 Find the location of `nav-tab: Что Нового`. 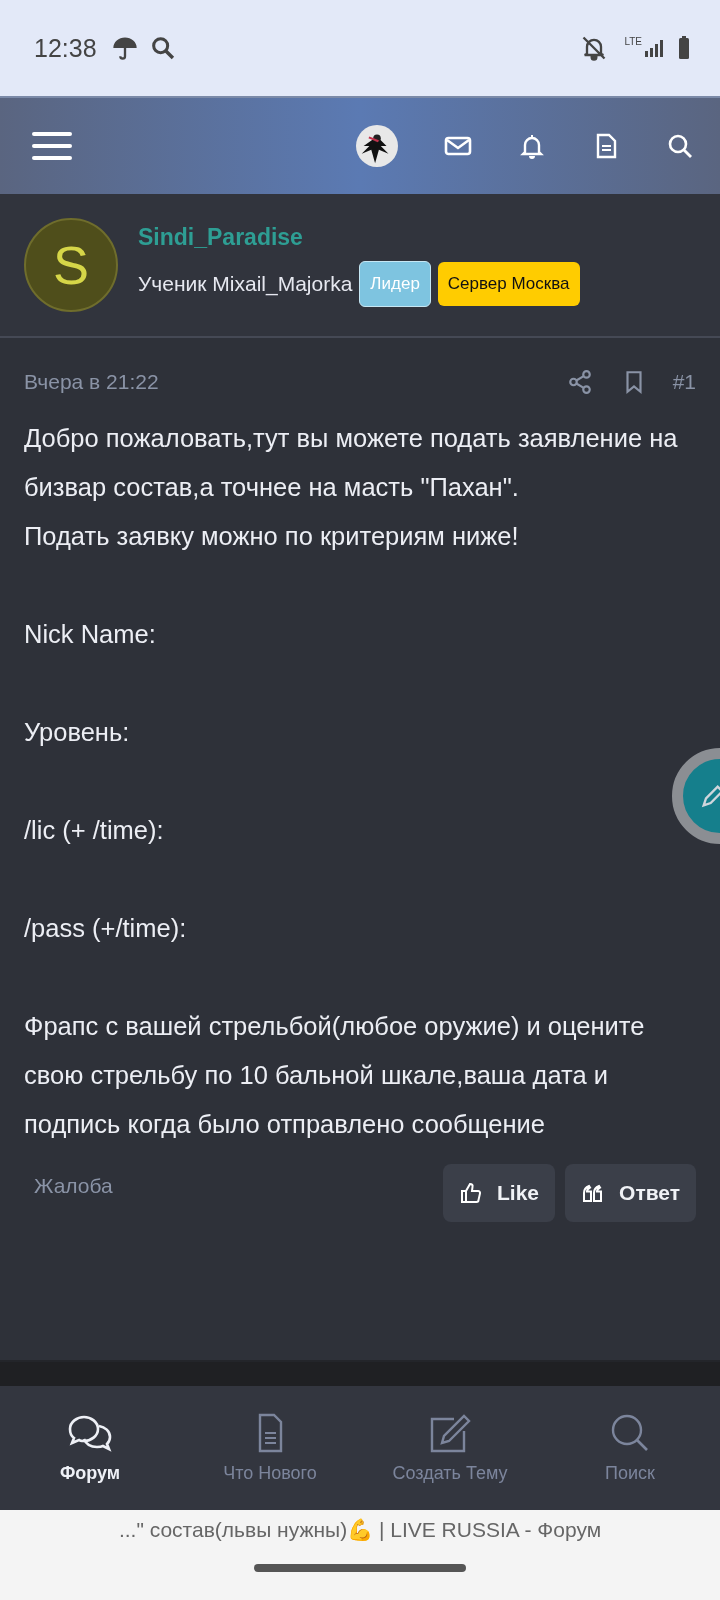

nav-tab: Что Нового is located at coordinates (270, 1448).